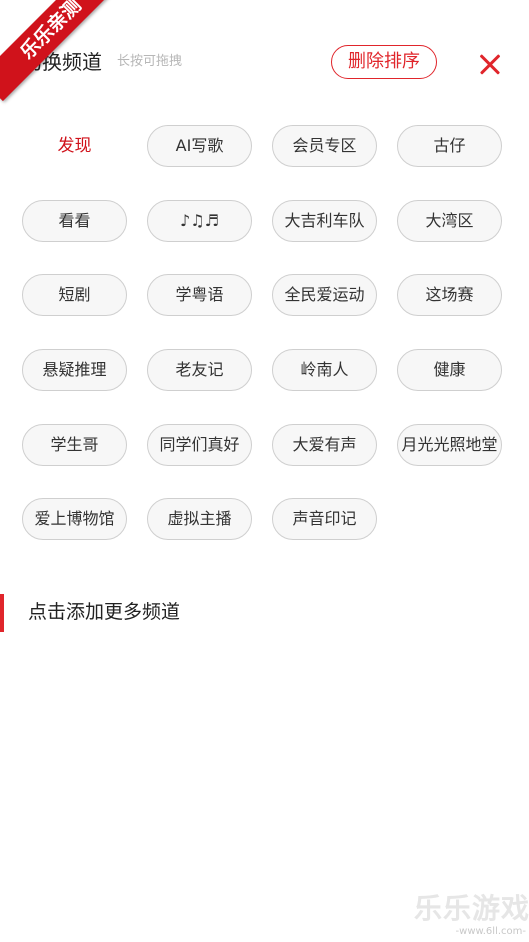 This screenshot has width=529, height=942. Describe the element at coordinates (449, 221) in the screenshot. I see `channel-chip: 大湾区` at that location.